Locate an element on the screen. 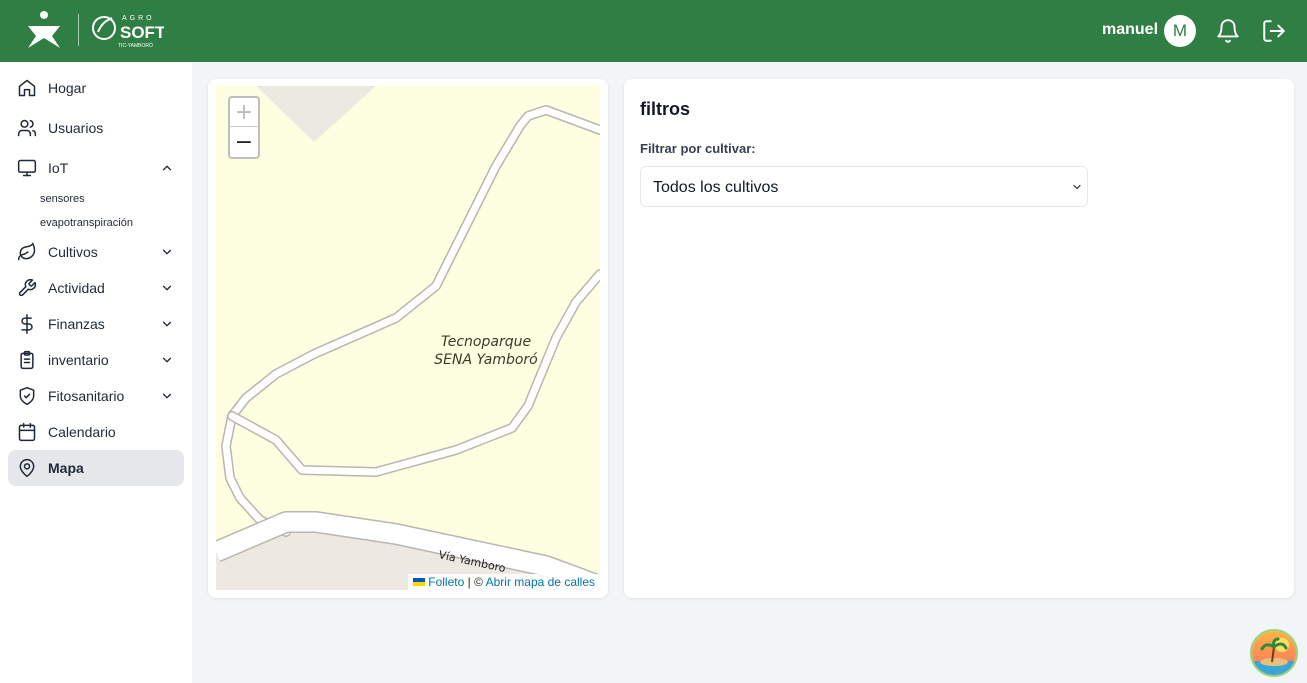 Image resolution: width=1307 pixels, height=683 pixels. sidebar-item-hogar: Hogar is located at coordinates (96, 88).